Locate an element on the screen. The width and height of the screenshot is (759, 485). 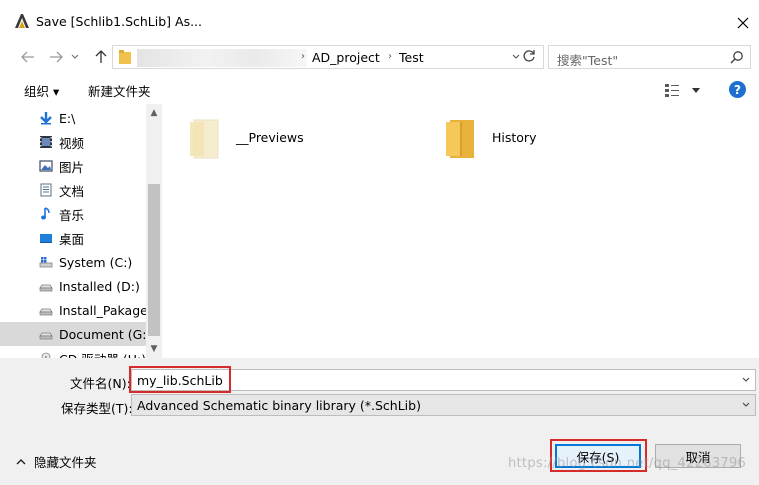
refresh-icon is located at coordinates (529, 56).